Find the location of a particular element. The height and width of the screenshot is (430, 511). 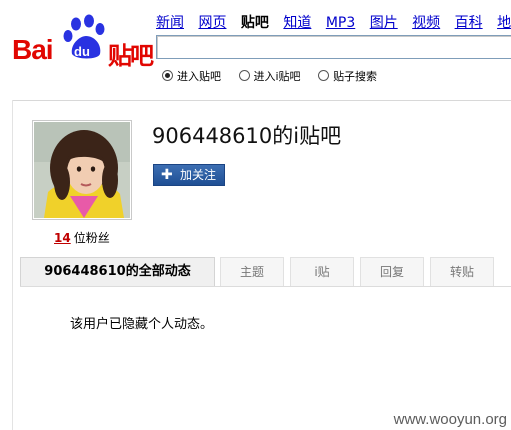

tab-label: 回复 is located at coordinates (391, 272).